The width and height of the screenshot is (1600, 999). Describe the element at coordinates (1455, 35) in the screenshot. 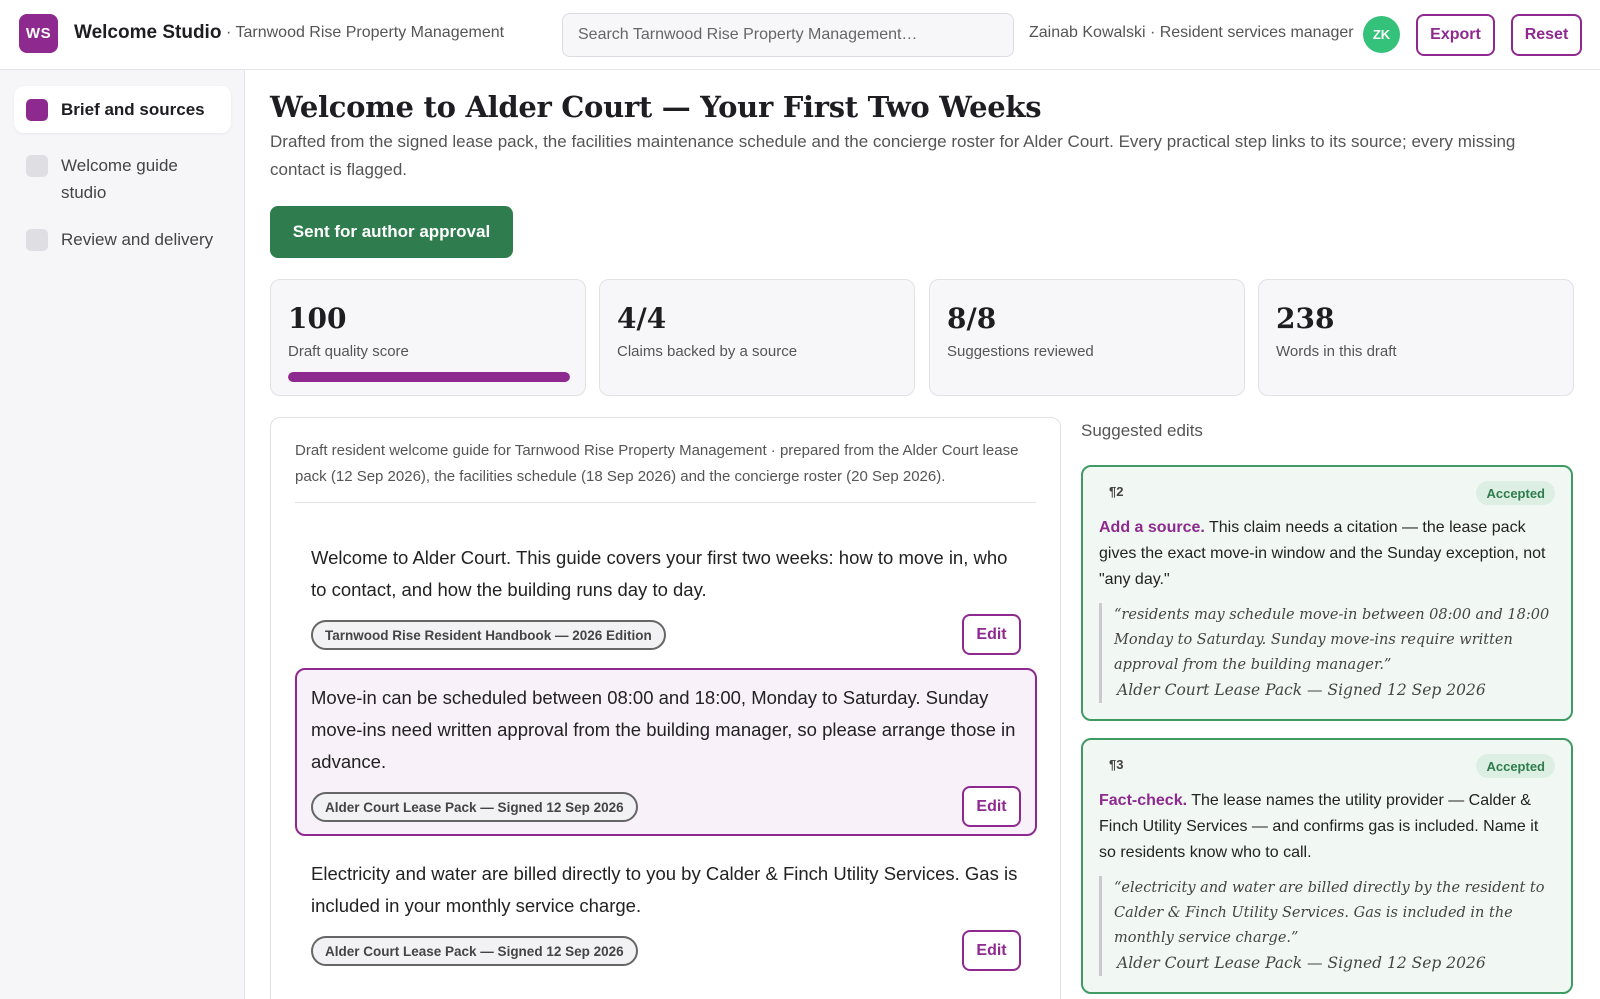

I see `export-button: Export` at that location.